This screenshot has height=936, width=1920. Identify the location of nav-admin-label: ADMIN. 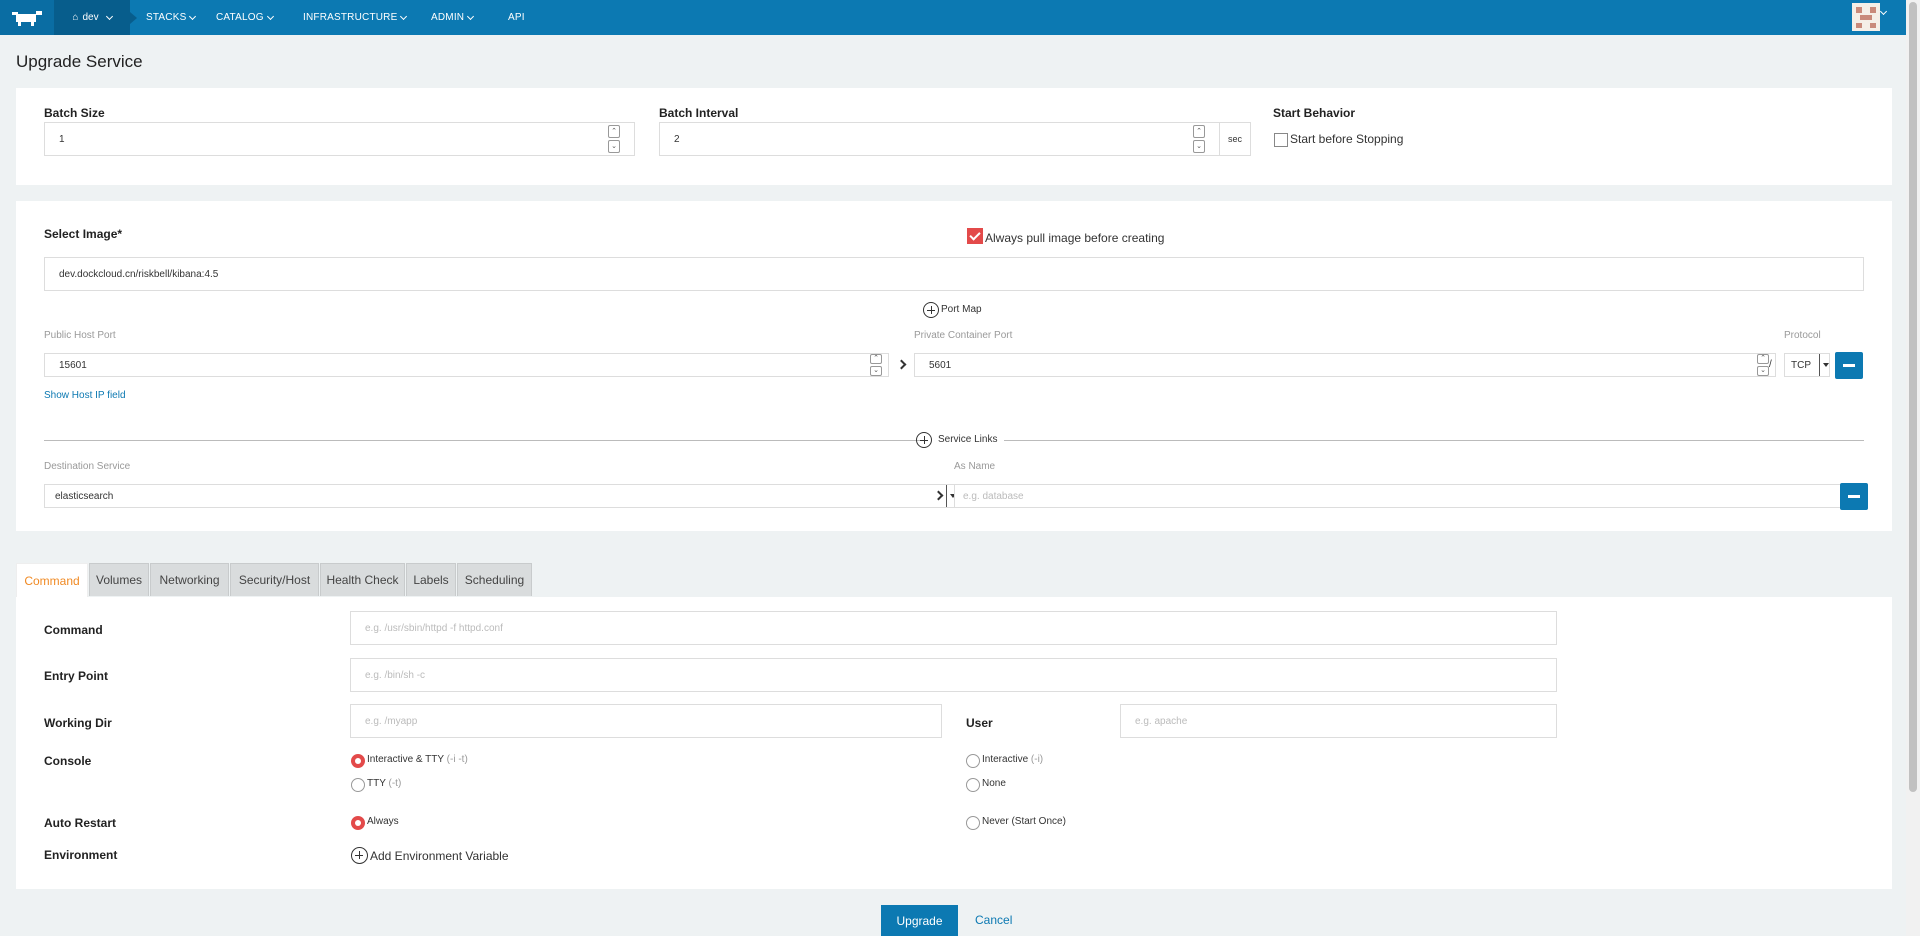
(448, 17).